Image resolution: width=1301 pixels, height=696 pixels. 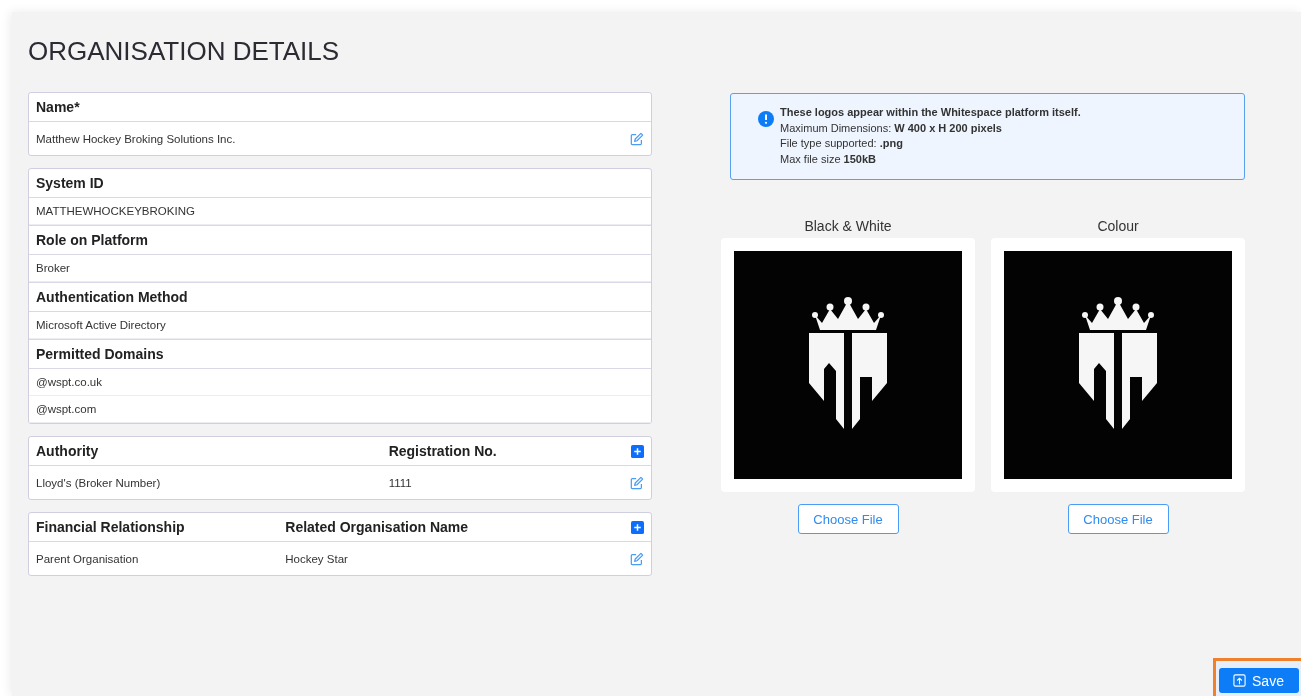 I want to click on field-value: Microsoft Active Directory, so click(x=101, y=325).